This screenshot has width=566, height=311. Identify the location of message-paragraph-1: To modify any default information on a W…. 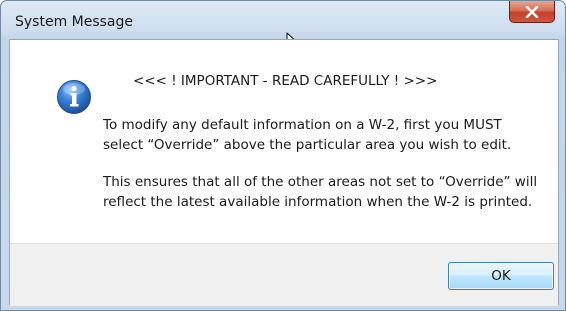
(307, 135).